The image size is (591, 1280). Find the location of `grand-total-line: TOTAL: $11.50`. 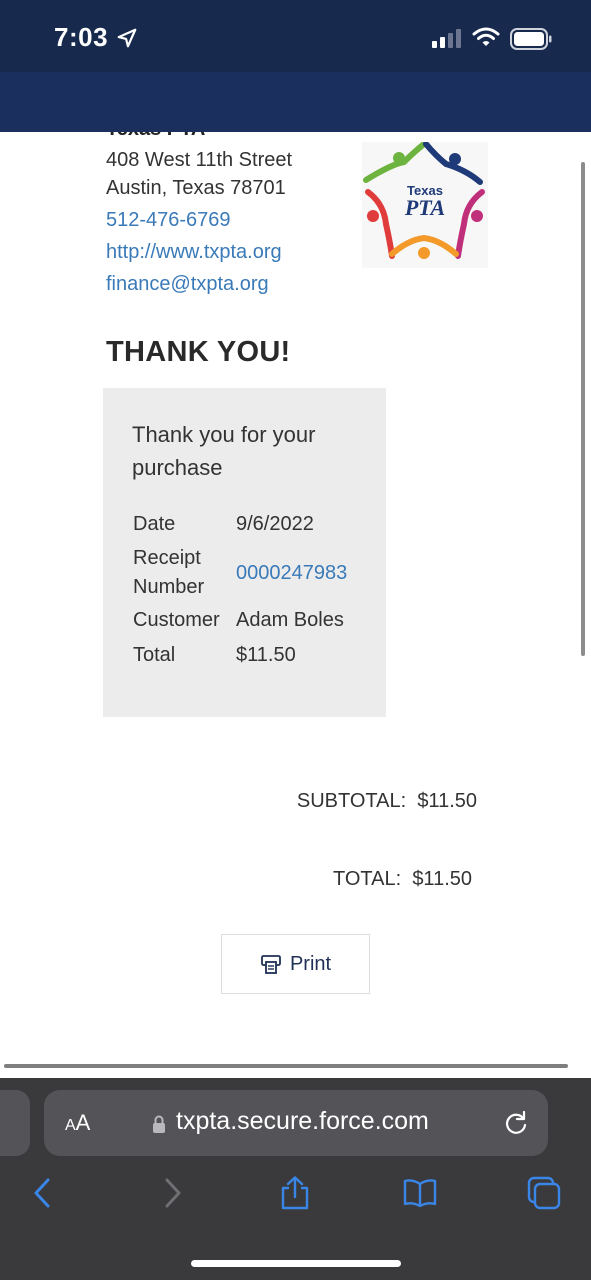

grand-total-line: TOTAL: $11.50 is located at coordinates (402, 879).